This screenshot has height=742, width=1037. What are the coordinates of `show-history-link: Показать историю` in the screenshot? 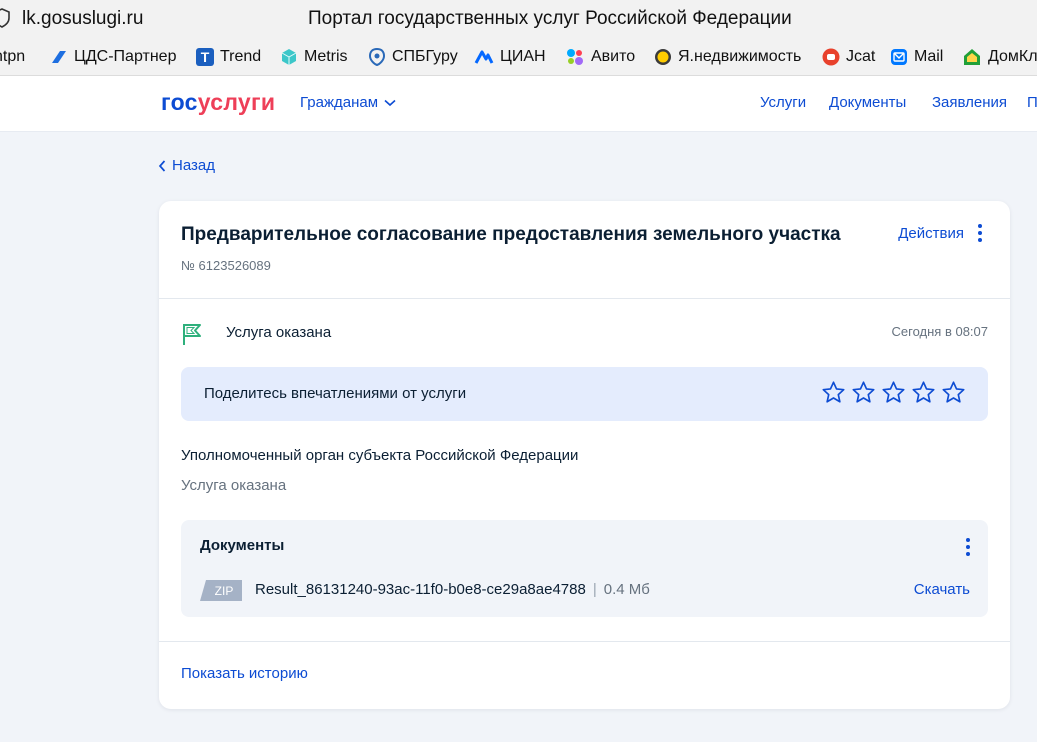 It's located at (244, 673).